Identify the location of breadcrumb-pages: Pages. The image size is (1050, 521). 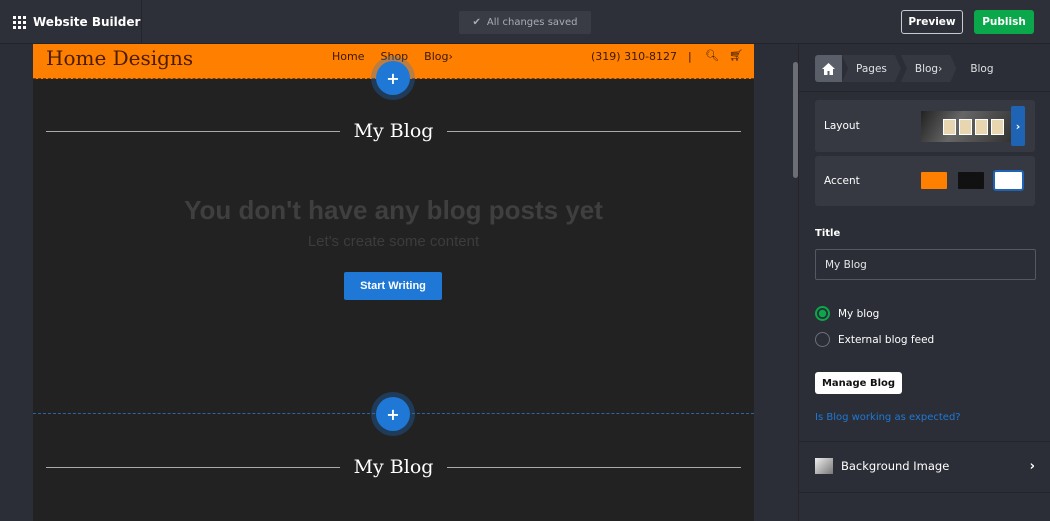
(871, 68).